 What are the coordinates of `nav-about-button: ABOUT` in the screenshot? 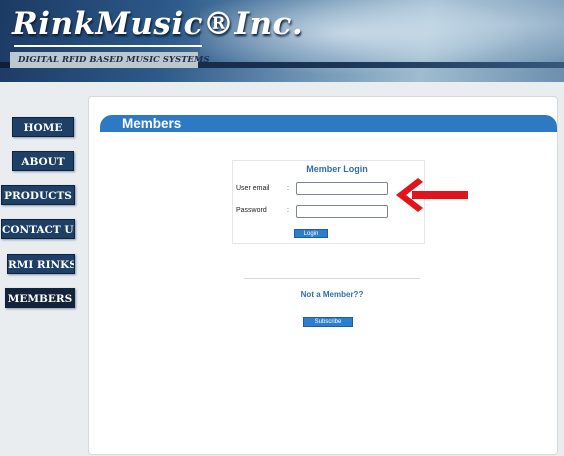 It's located at (43, 161).